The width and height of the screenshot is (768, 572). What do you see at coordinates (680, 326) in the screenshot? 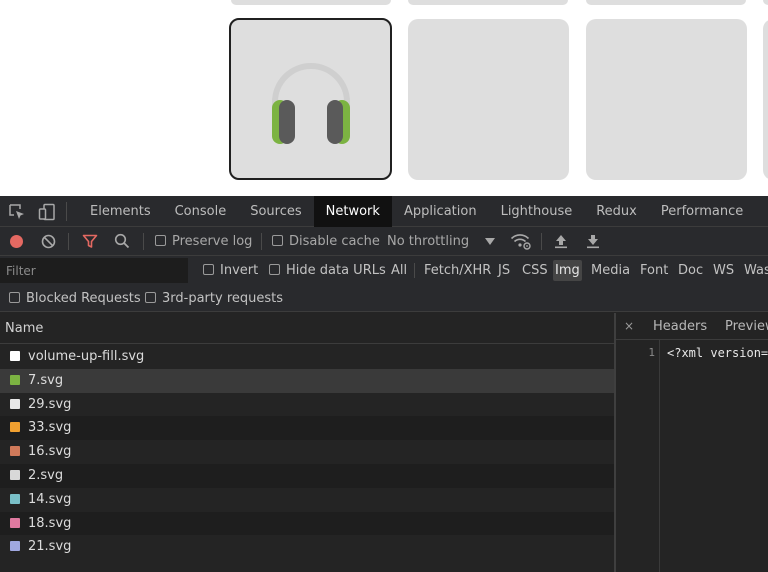
I see `tab-headers: Headers` at bounding box center [680, 326].